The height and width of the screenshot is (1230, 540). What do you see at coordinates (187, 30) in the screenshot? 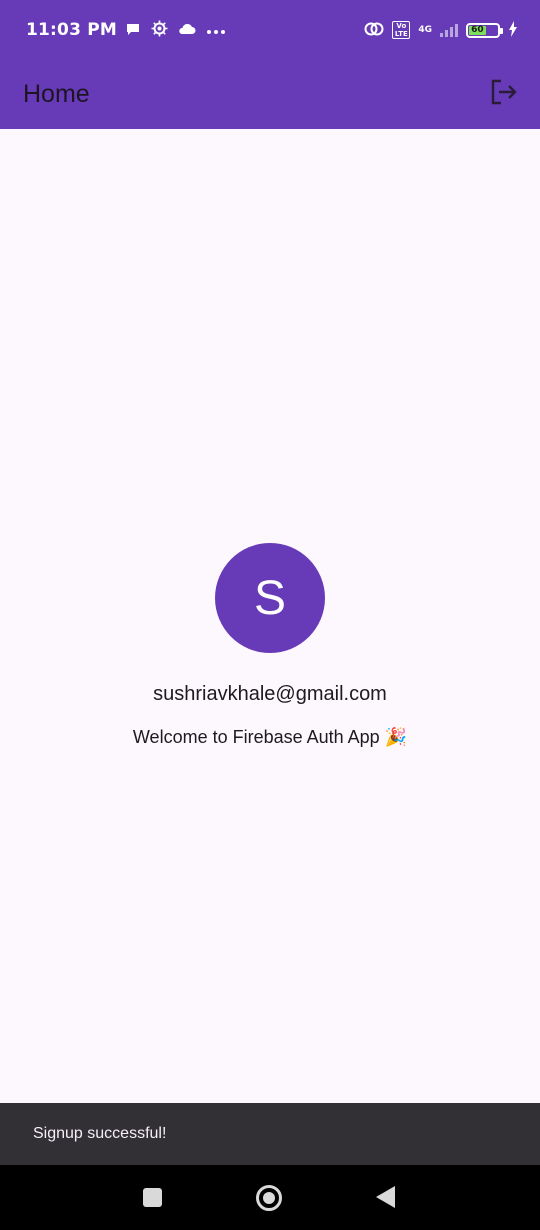
I see `cloud-icon` at bounding box center [187, 30].